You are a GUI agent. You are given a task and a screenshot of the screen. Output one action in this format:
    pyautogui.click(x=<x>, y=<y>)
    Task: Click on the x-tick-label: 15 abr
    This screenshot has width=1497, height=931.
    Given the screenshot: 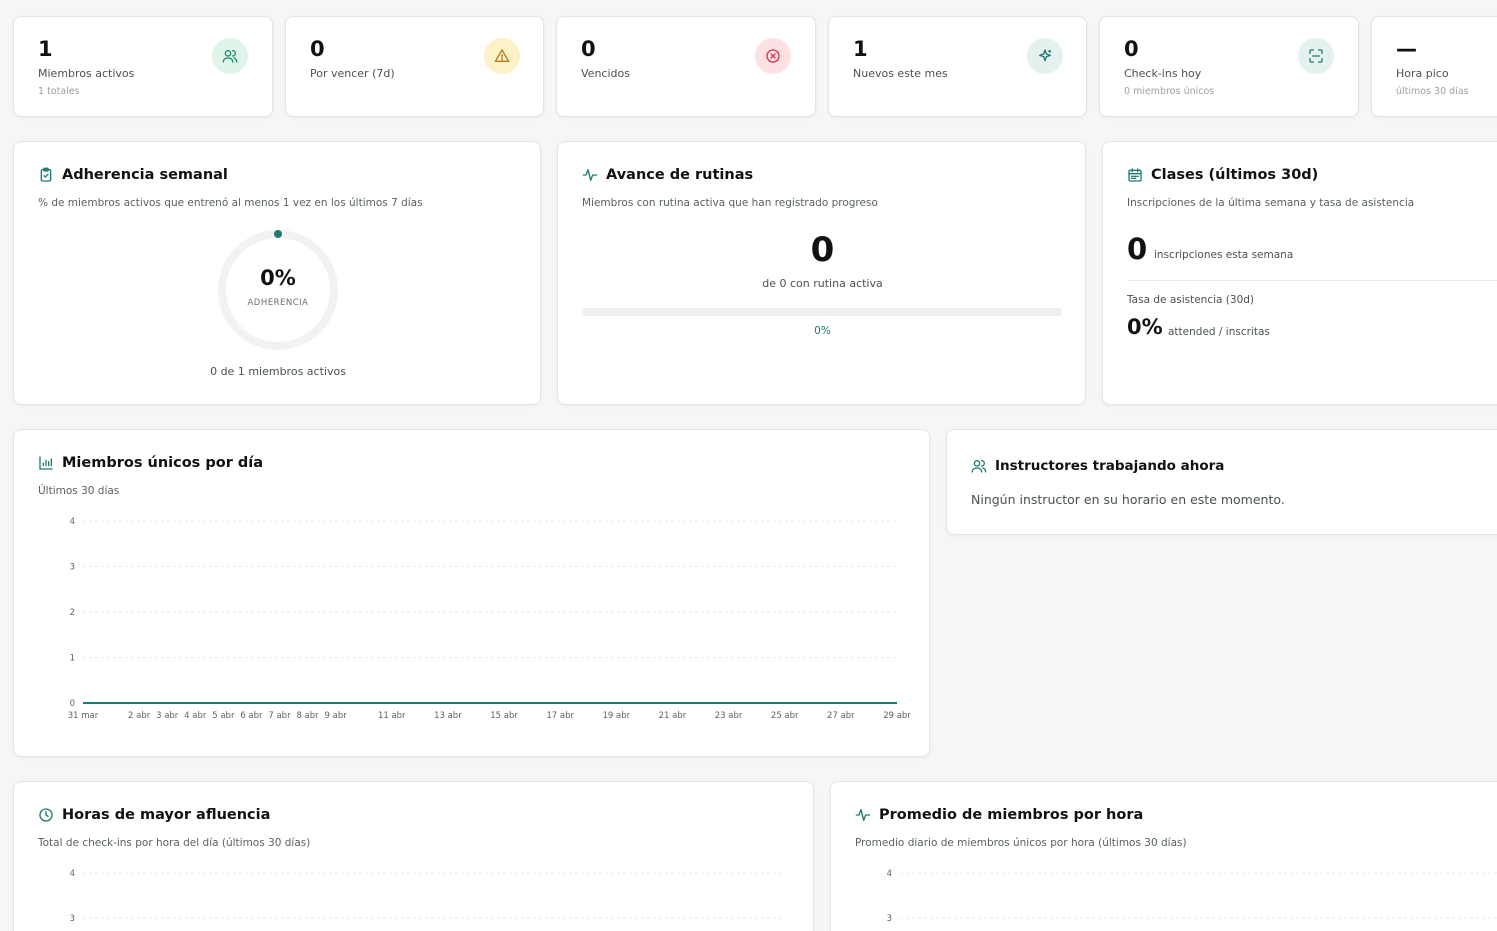 What is the action you would take?
    pyautogui.click(x=504, y=716)
    